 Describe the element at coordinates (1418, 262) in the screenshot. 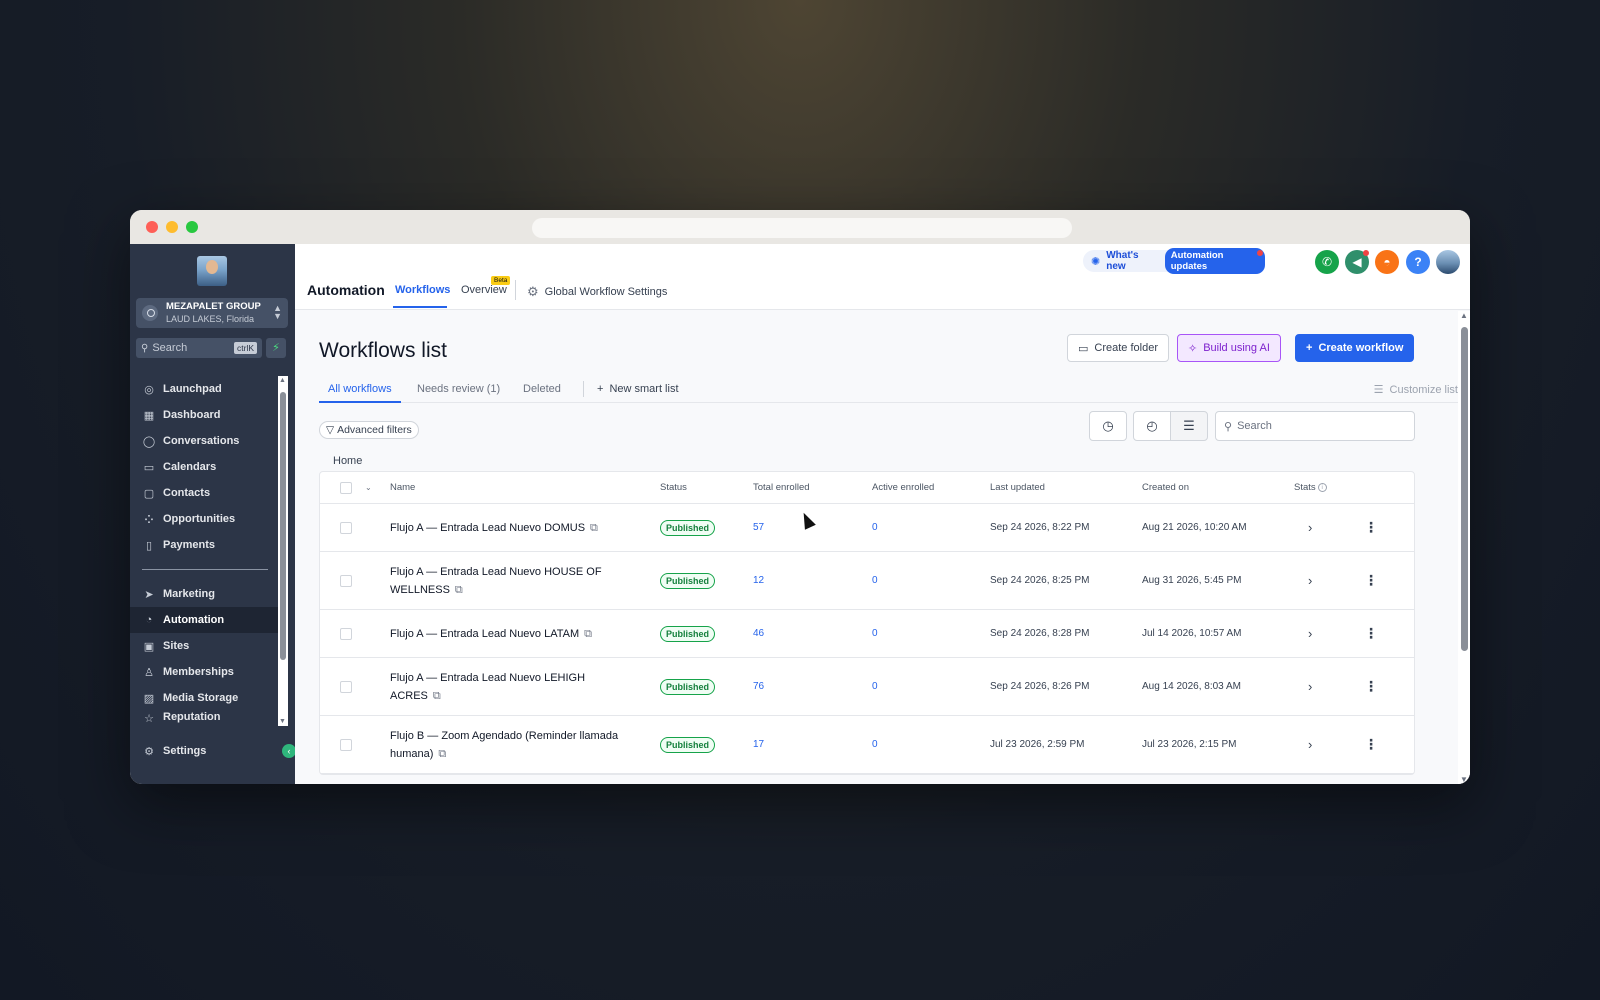

I see `help-icon: ?` at that location.